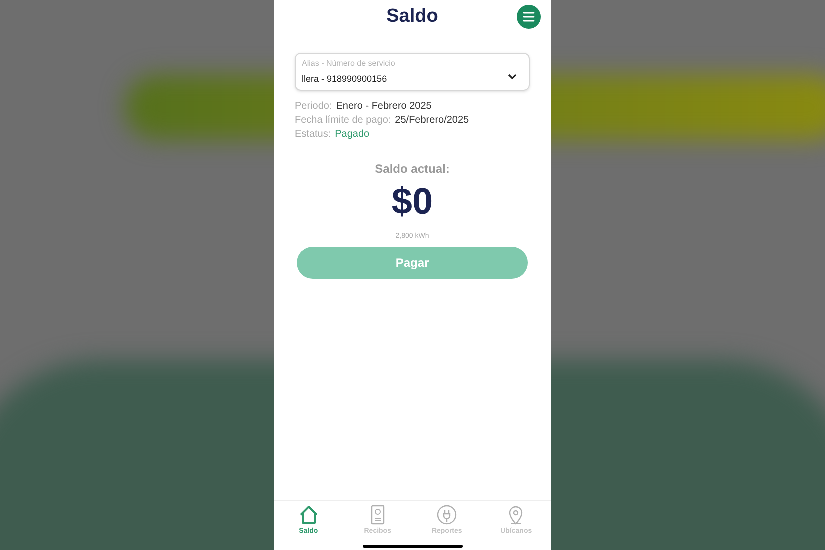  Describe the element at coordinates (343, 120) in the screenshot. I see `detail-label: Fecha límite de pago:` at that location.